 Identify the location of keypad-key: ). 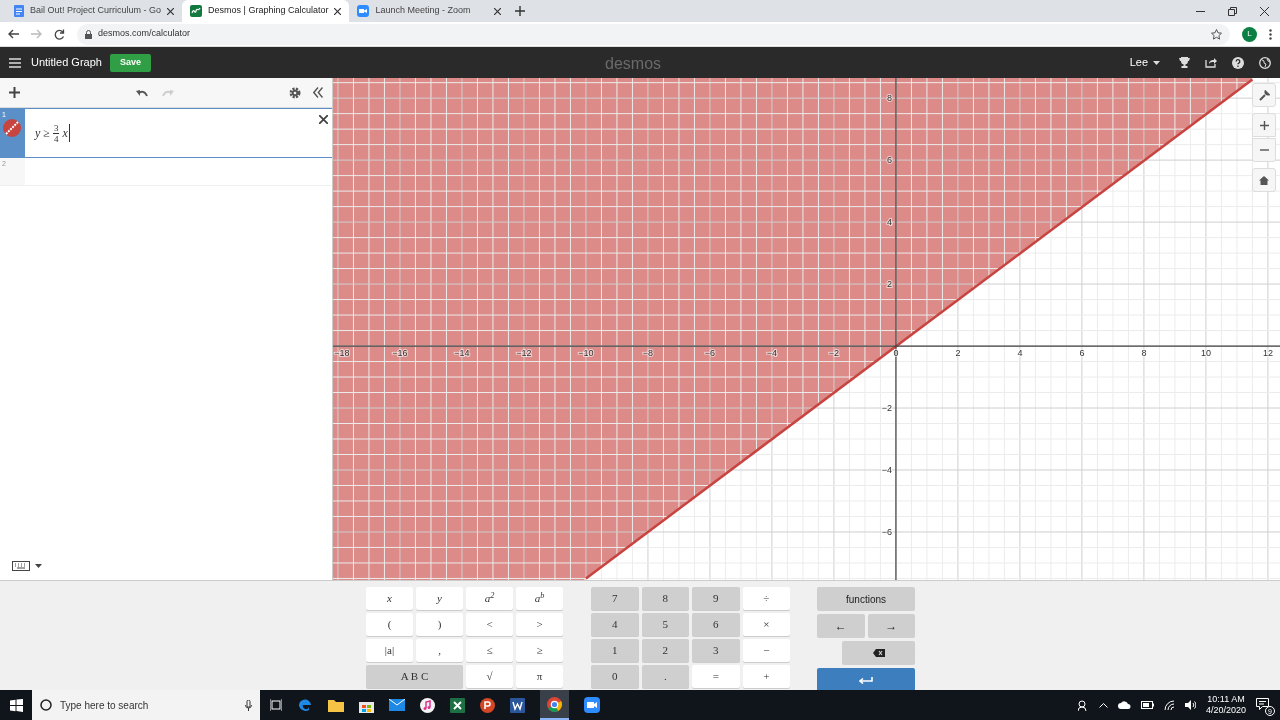
(439, 624).